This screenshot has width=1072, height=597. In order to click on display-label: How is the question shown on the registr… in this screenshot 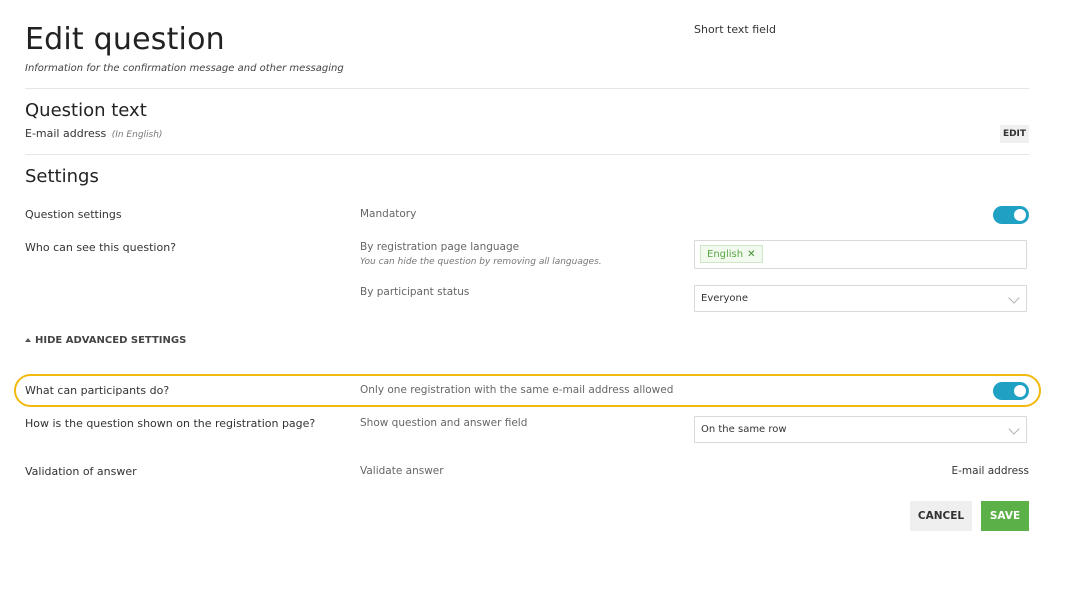, I will do `click(170, 423)`.